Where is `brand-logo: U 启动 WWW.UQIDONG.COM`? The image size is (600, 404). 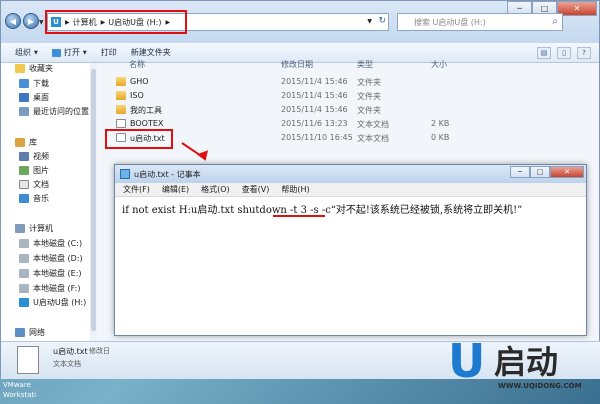 brand-logo: U 启动 WWW.UQIDONG.COM is located at coordinates (521, 368).